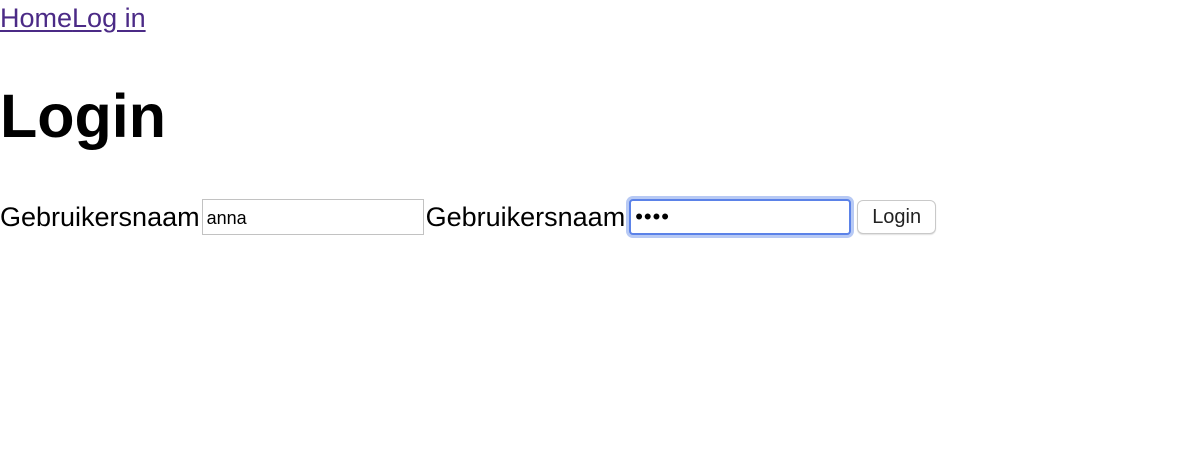  I want to click on username-input, so click(312, 217).